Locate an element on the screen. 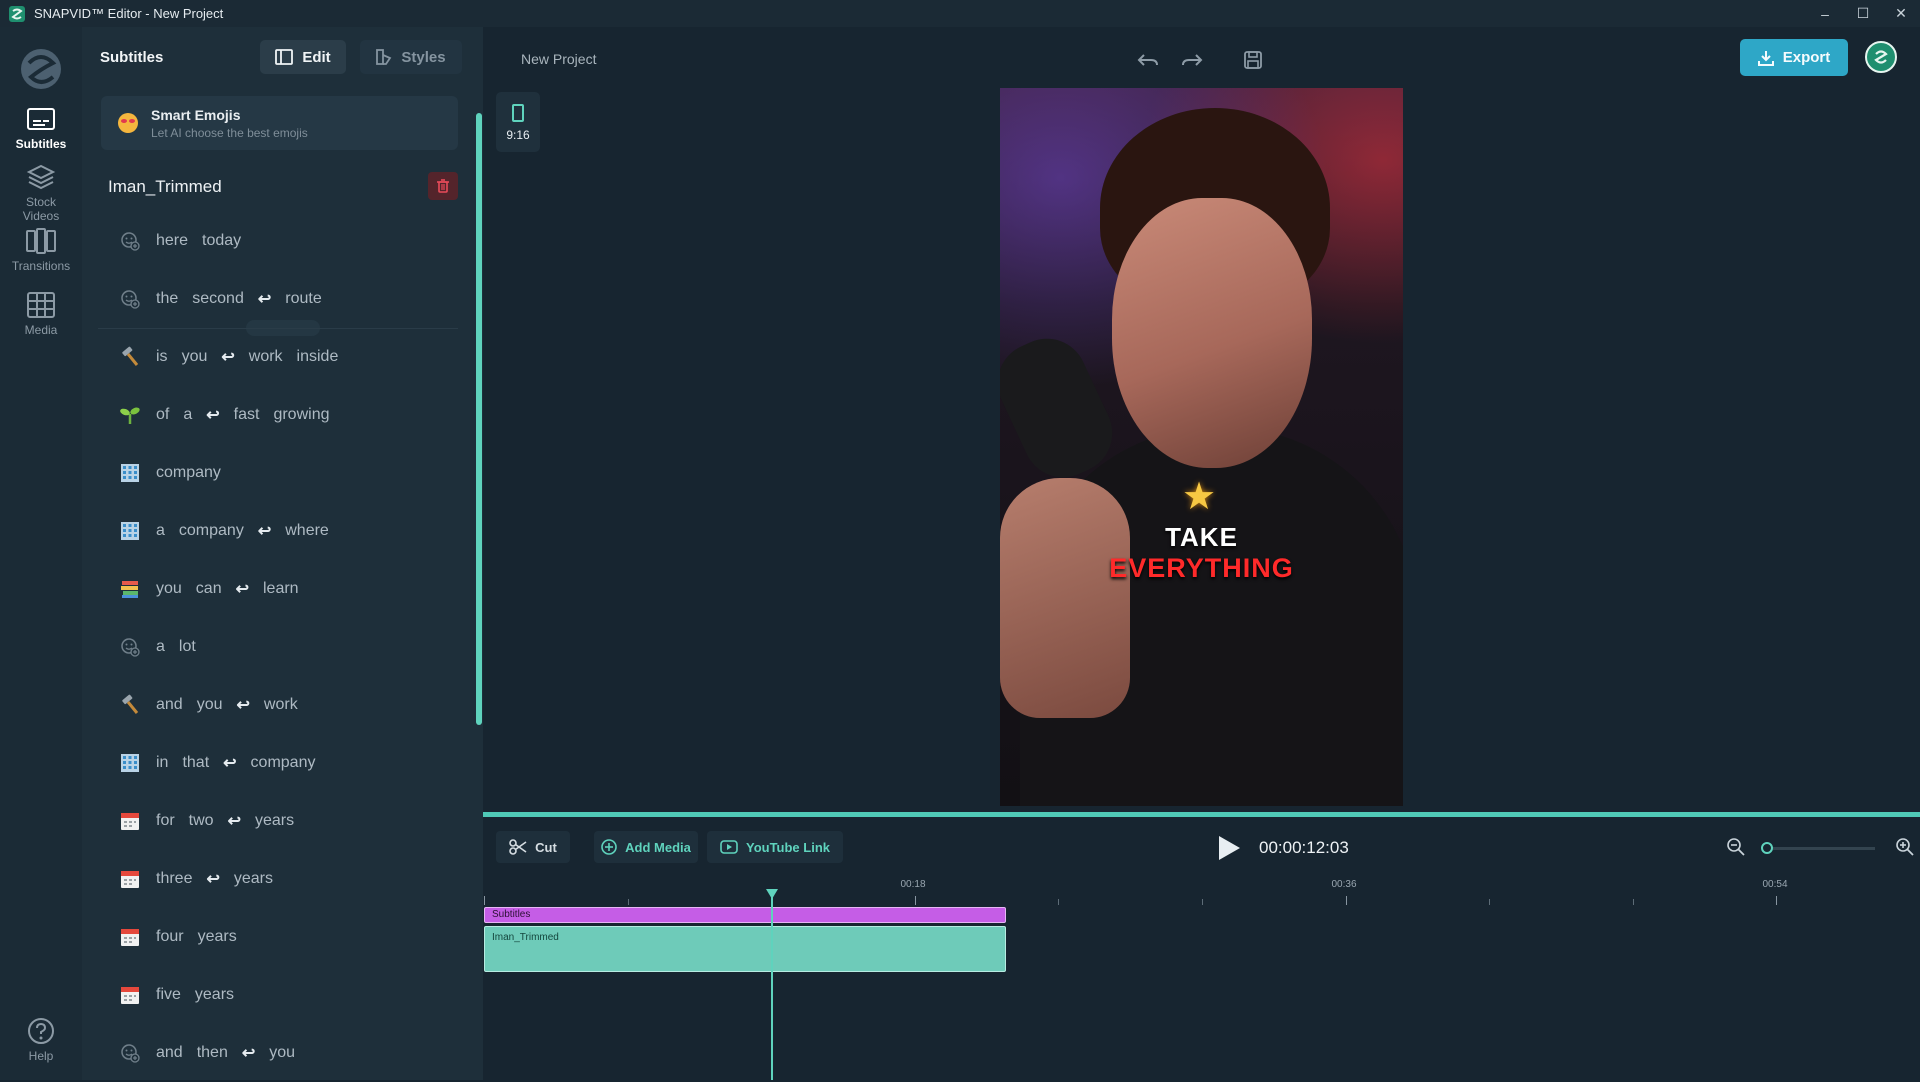 The height and width of the screenshot is (1082, 1920). undo-button is located at coordinates (1148, 60).